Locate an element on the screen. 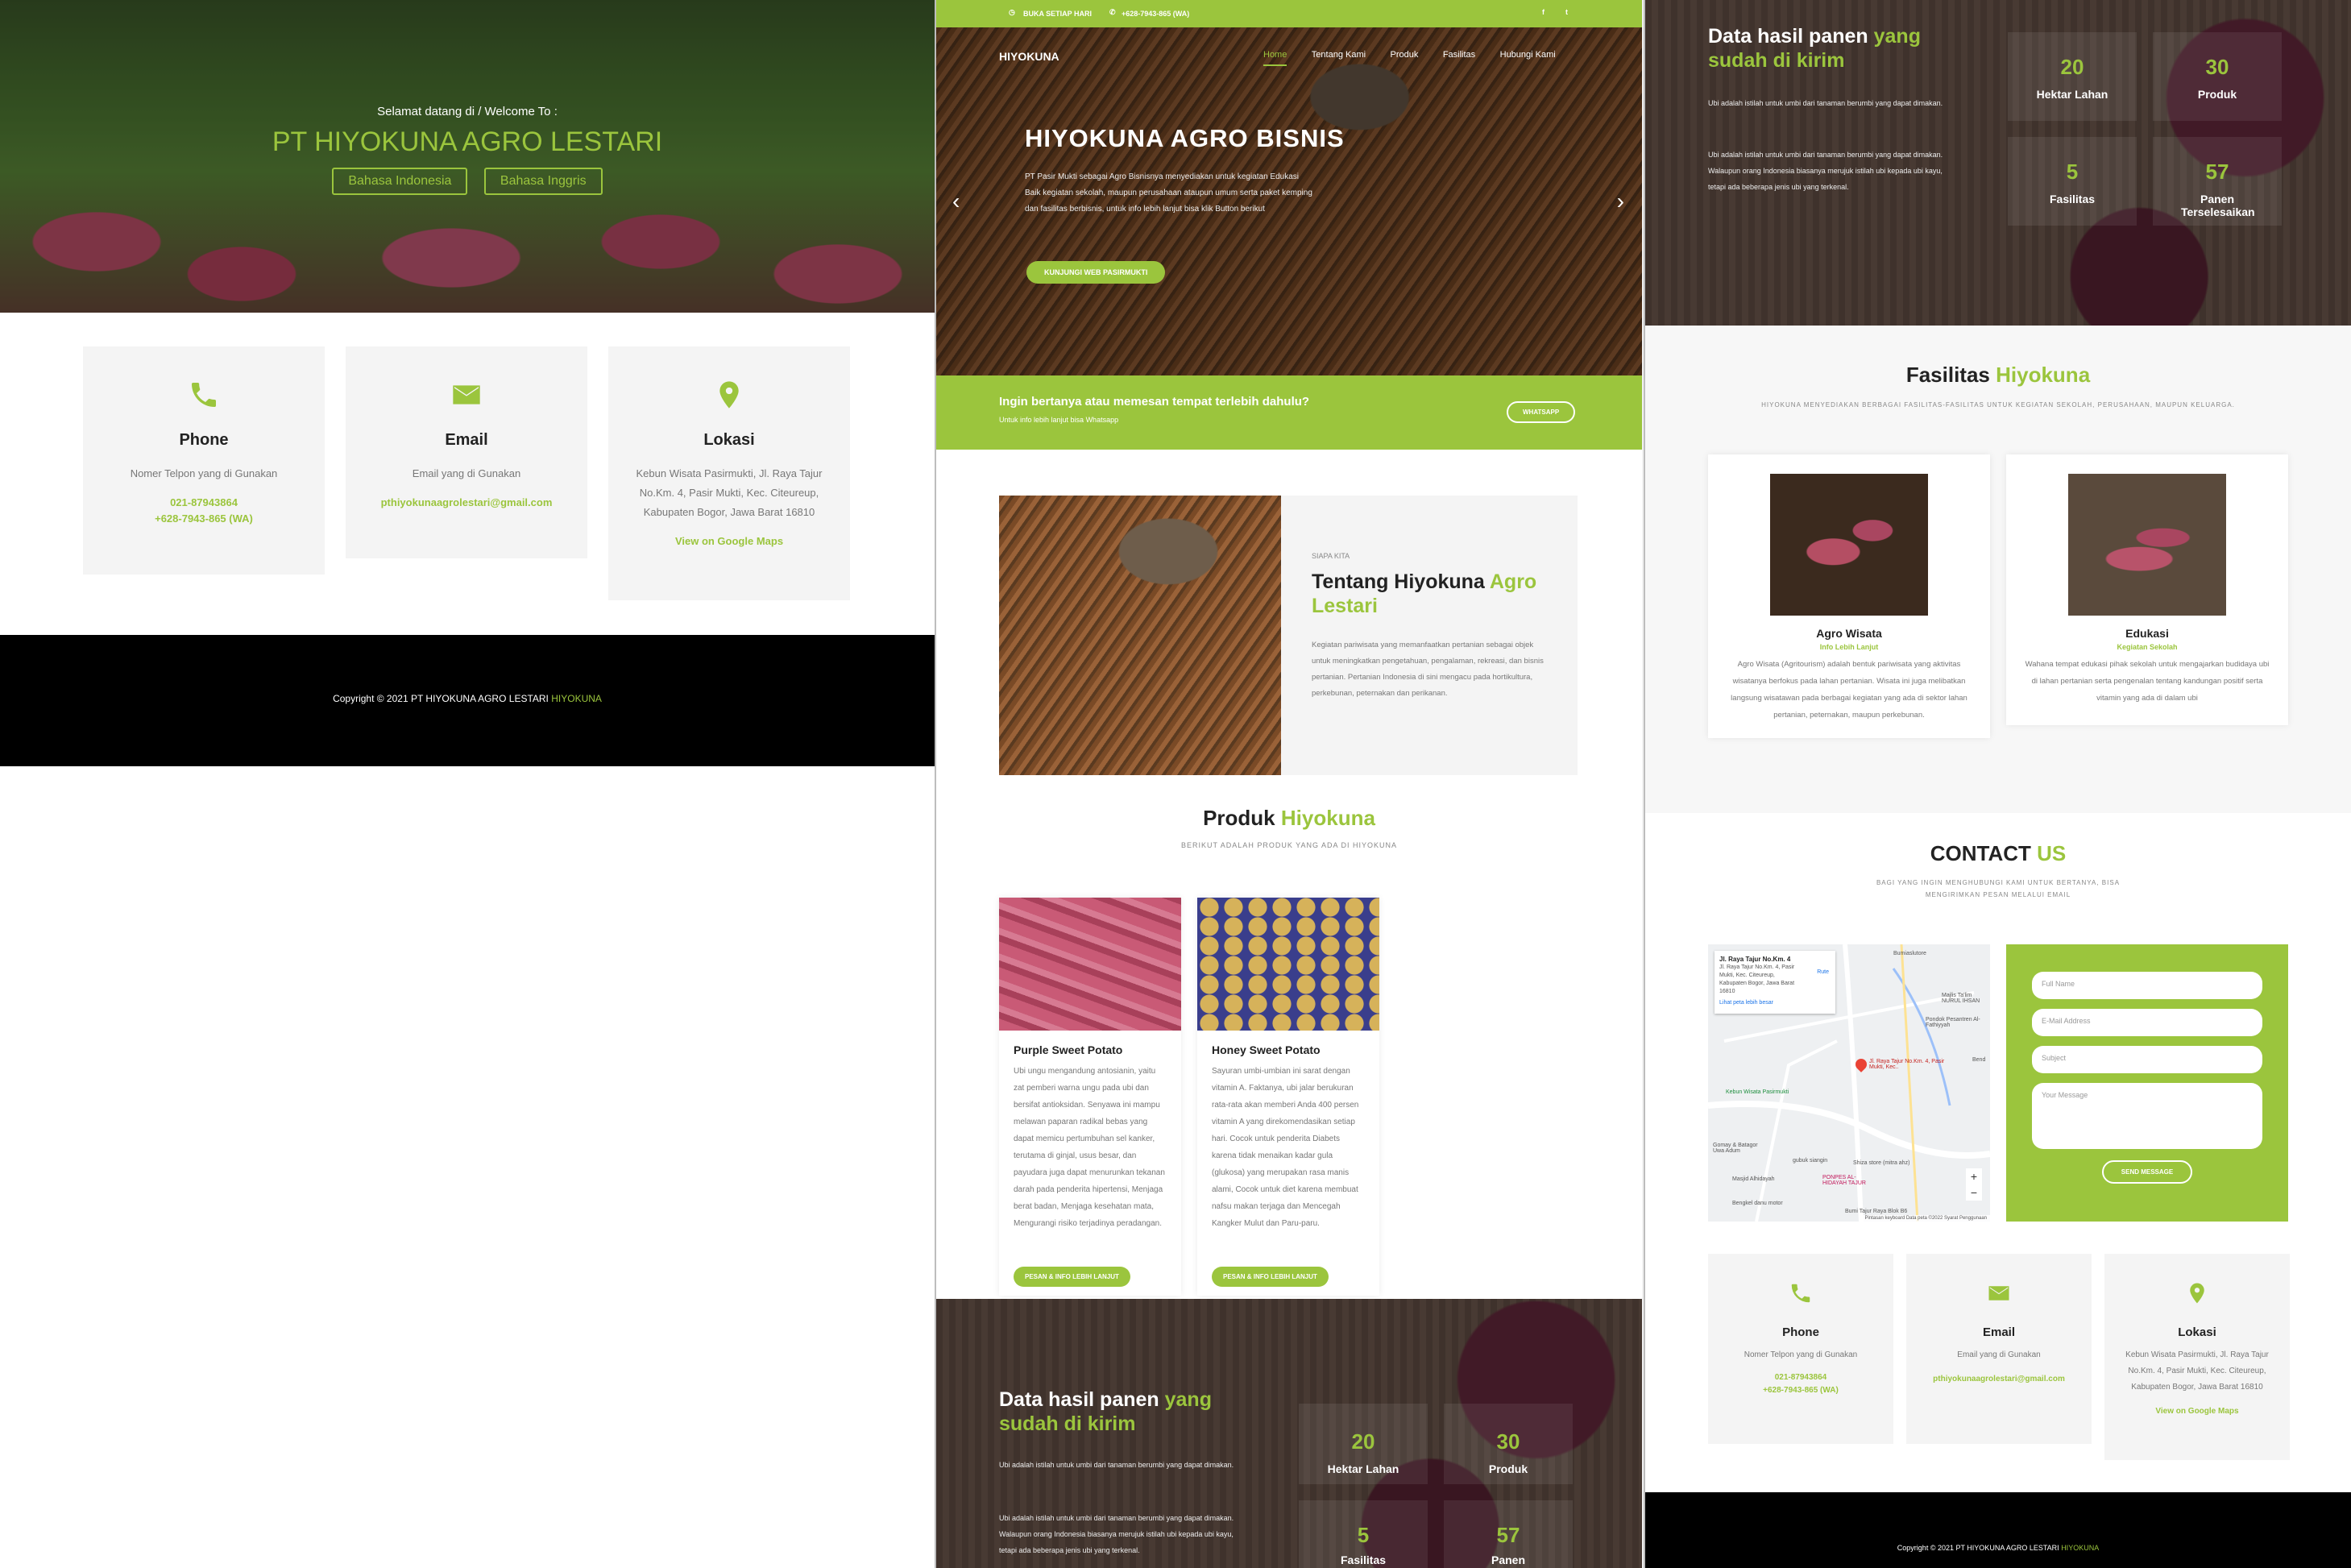 Image resolution: width=2351 pixels, height=1568 pixels. product-image is located at coordinates (1288, 964).